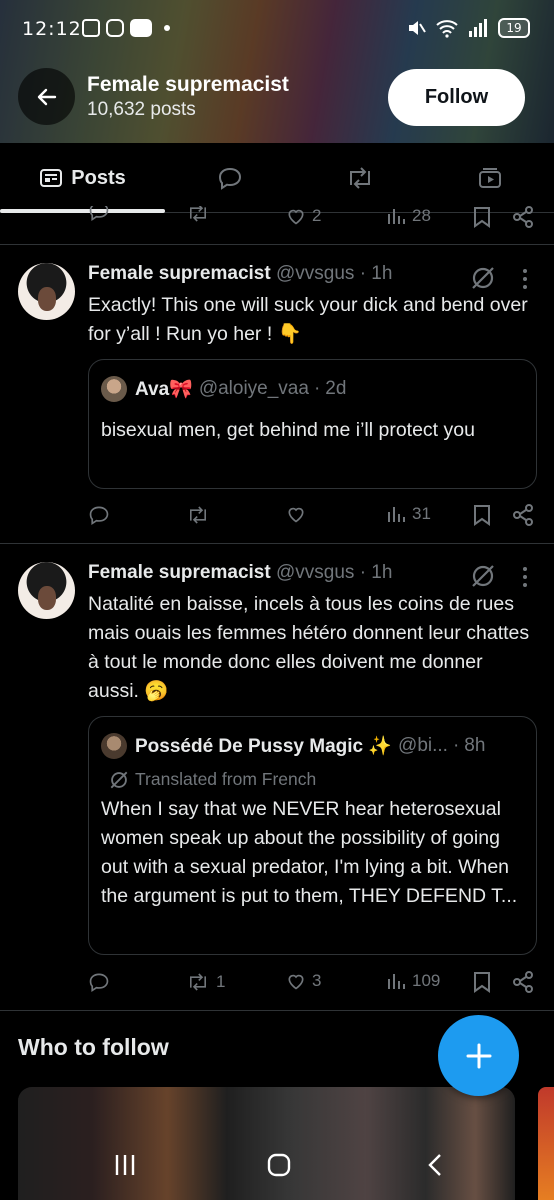  What do you see at coordinates (421, 513) in the screenshot?
I see `views-count: 31` at bounding box center [421, 513].